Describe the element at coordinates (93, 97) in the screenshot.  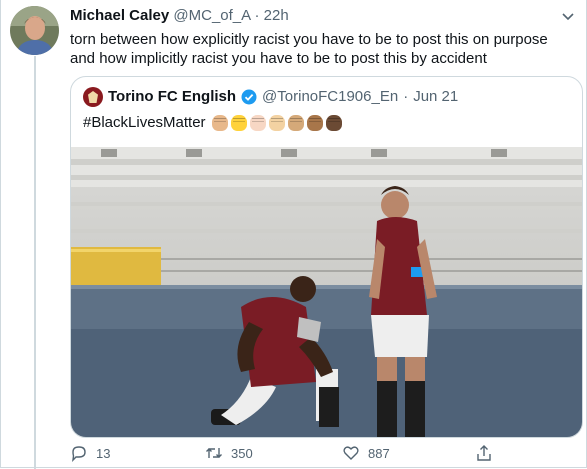
I see `quoted-author-avatar` at that location.